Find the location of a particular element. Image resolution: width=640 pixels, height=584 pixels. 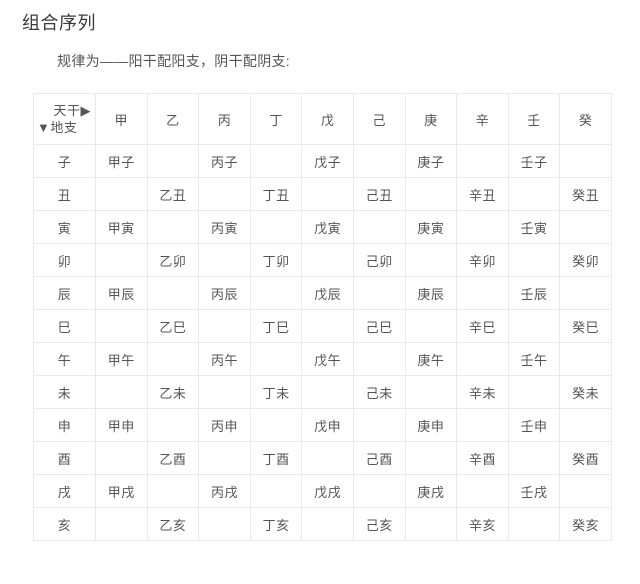

table-row: 寅甲寅 丙寅 戊寅 庚寅 壬寅 is located at coordinates (322, 227).